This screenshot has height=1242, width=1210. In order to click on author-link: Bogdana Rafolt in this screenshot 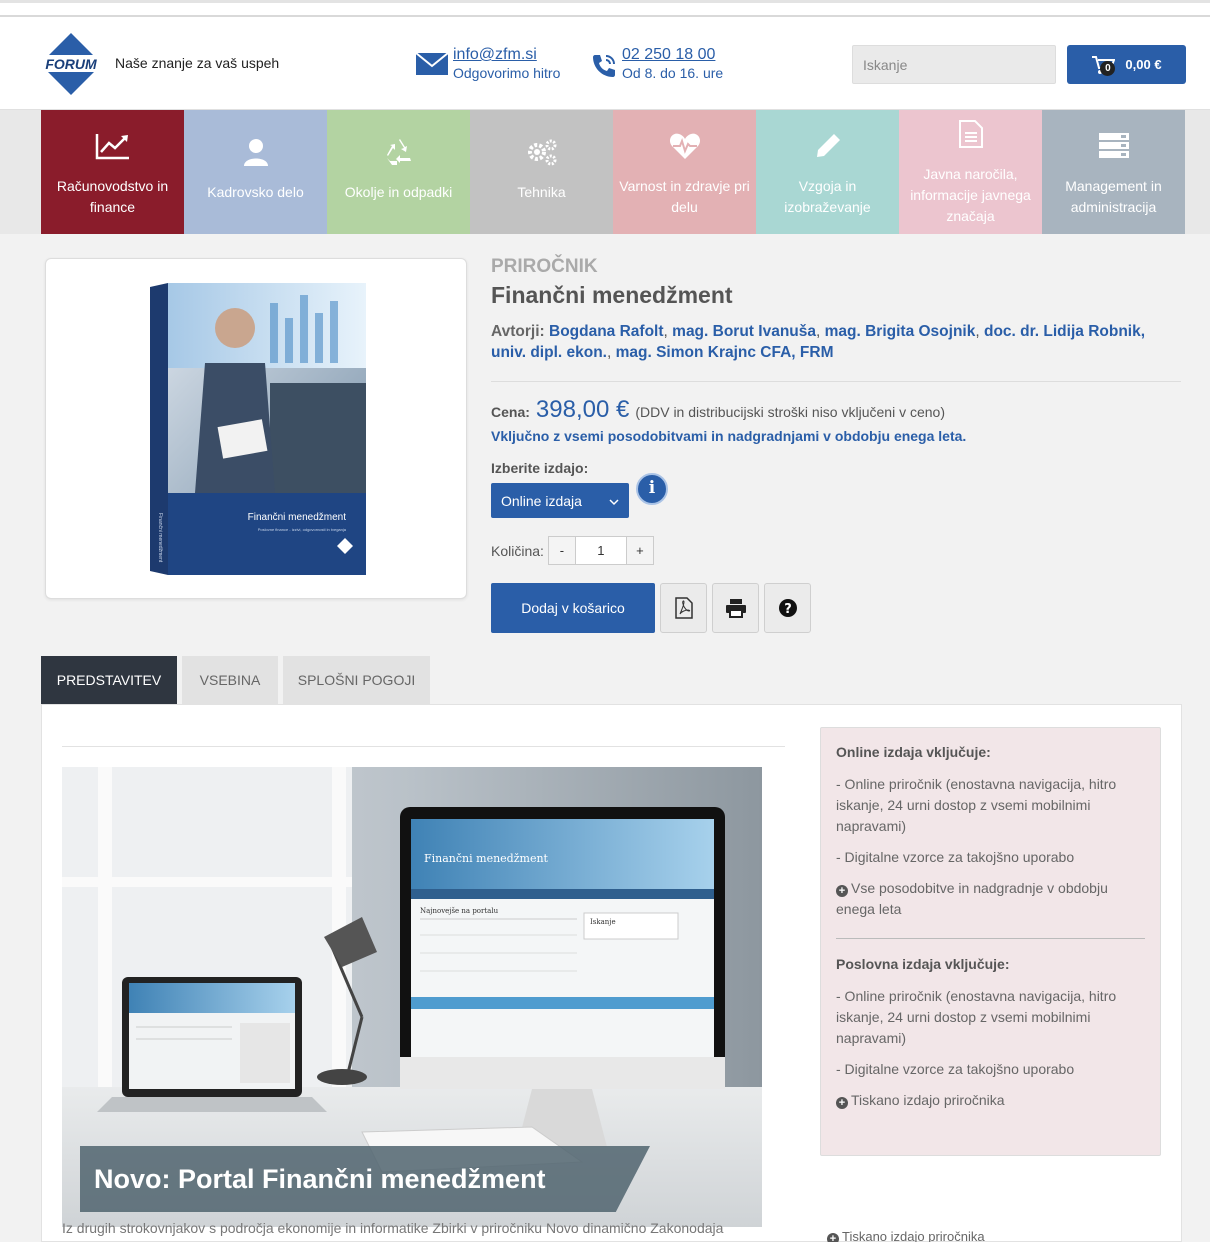, I will do `click(606, 331)`.